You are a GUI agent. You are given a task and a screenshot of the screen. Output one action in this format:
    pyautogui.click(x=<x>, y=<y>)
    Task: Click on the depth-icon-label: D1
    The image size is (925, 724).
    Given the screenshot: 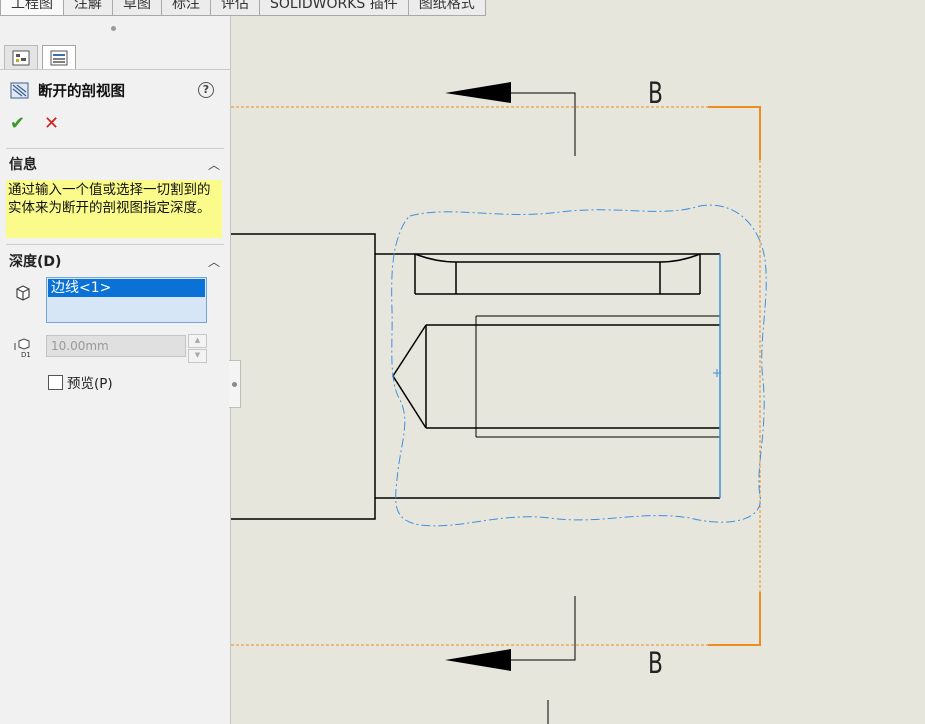 What is the action you would take?
    pyautogui.click(x=26, y=354)
    